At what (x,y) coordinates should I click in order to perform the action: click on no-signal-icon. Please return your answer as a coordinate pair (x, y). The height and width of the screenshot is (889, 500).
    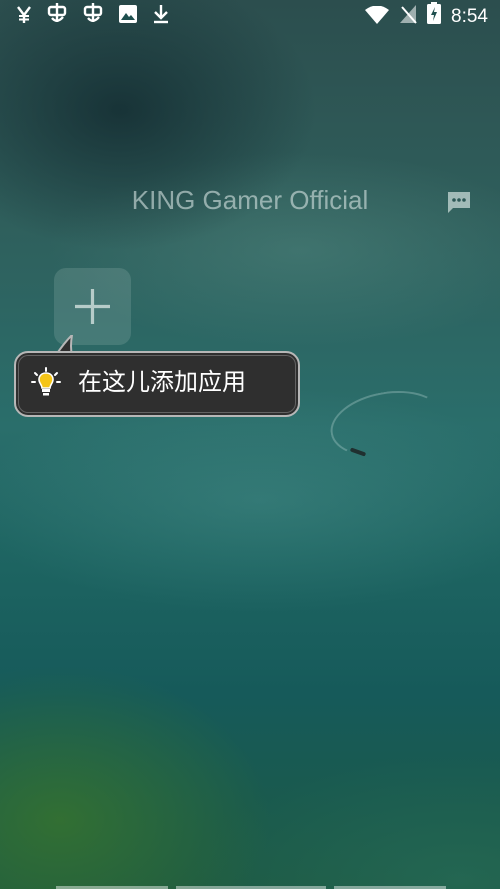
    Looking at the image, I should click on (408, 17).